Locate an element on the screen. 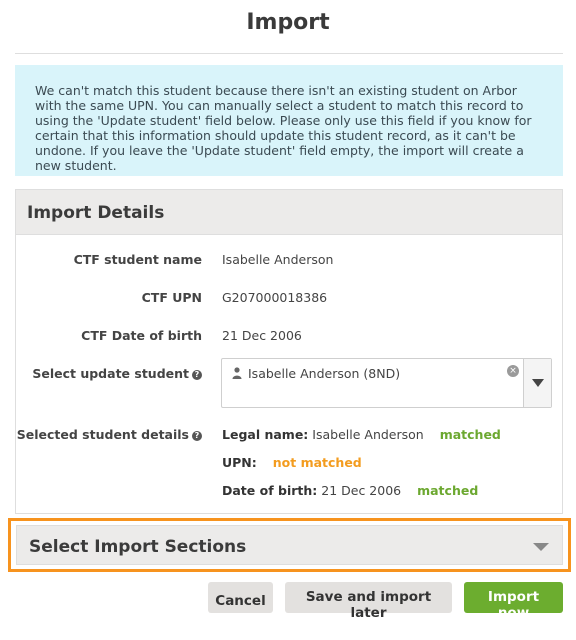 The width and height of the screenshot is (576, 640). dropdown-toggle is located at coordinates (537, 383).